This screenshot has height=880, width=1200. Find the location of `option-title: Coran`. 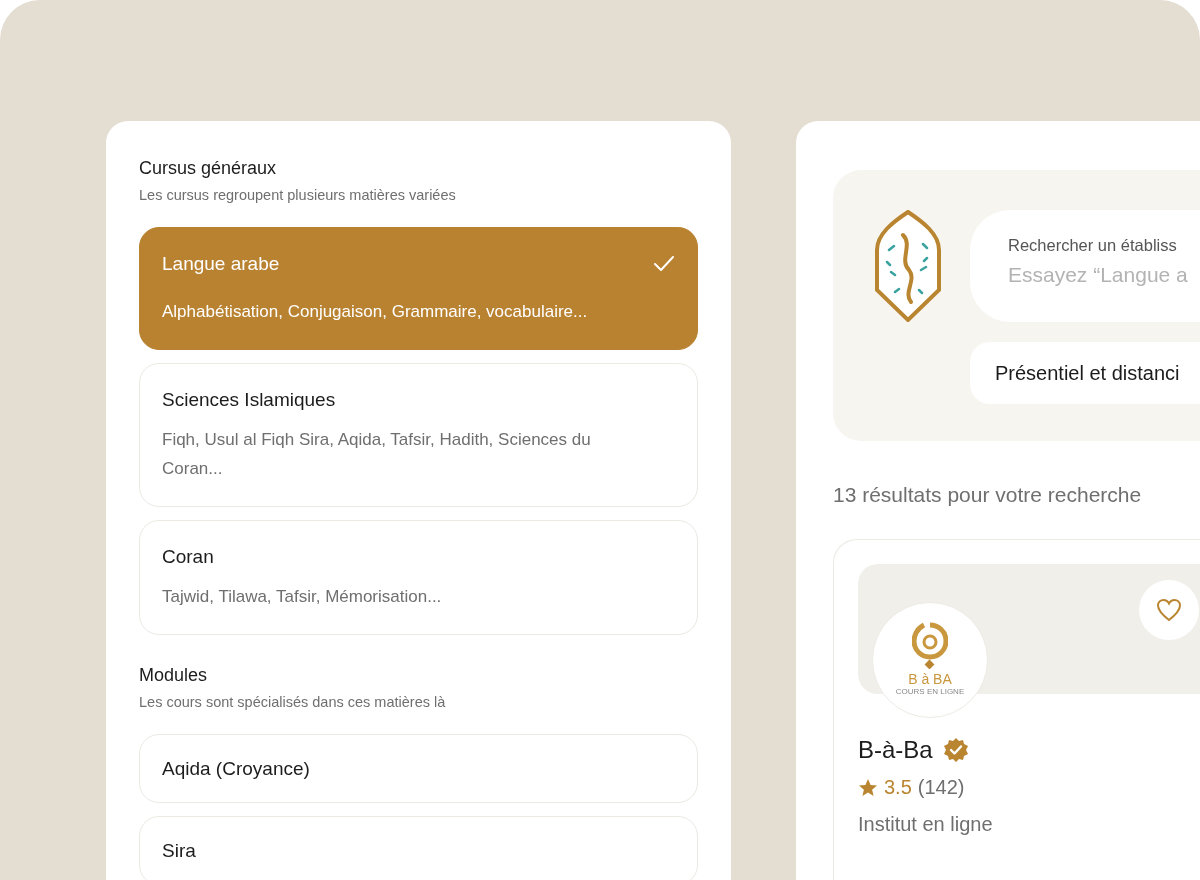

option-title: Coran is located at coordinates (188, 557).